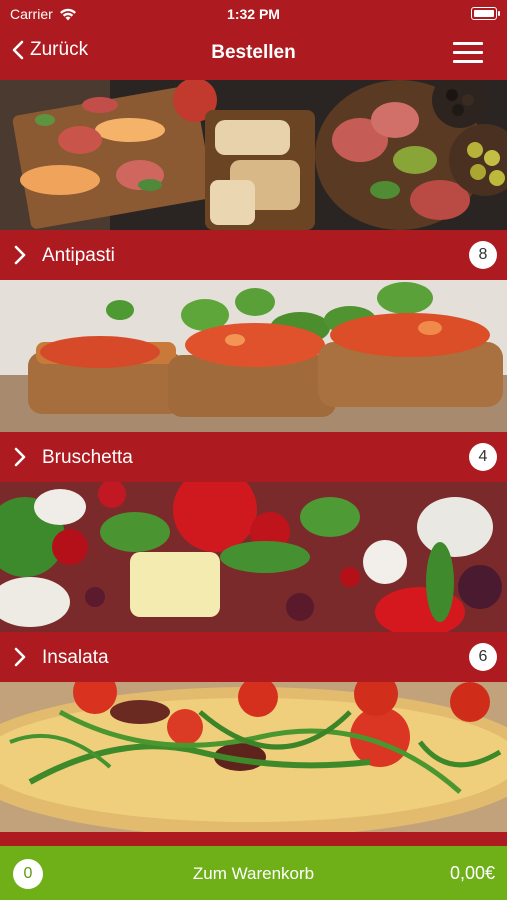  What do you see at coordinates (472, 873) in the screenshot?
I see `cart-total: 0,00€` at bounding box center [472, 873].